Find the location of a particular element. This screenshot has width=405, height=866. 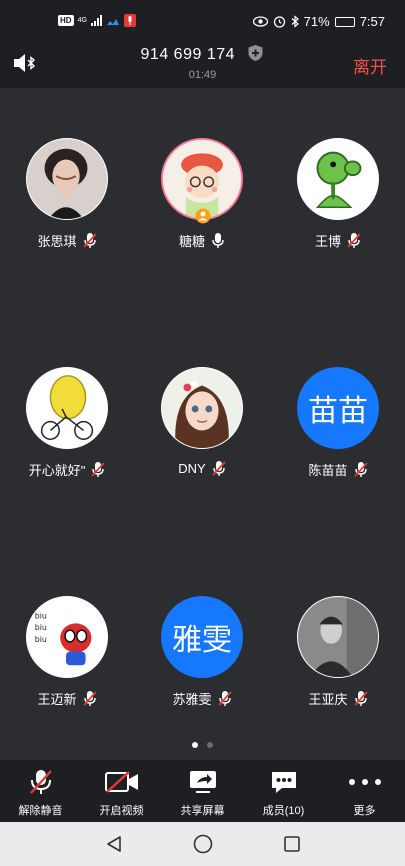

participant-name: 陈苗苗 is located at coordinates (328, 470).